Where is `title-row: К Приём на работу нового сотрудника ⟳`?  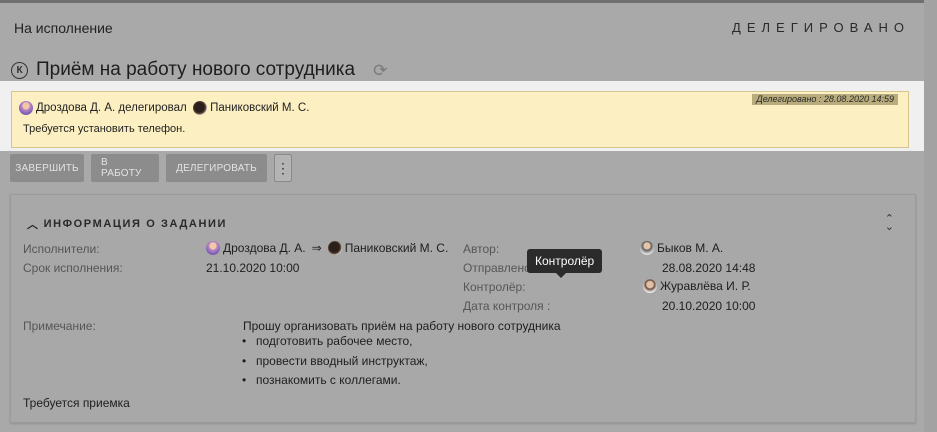
title-row: К Приём на работу нового сотрудника ⟳ is located at coordinates (199, 70).